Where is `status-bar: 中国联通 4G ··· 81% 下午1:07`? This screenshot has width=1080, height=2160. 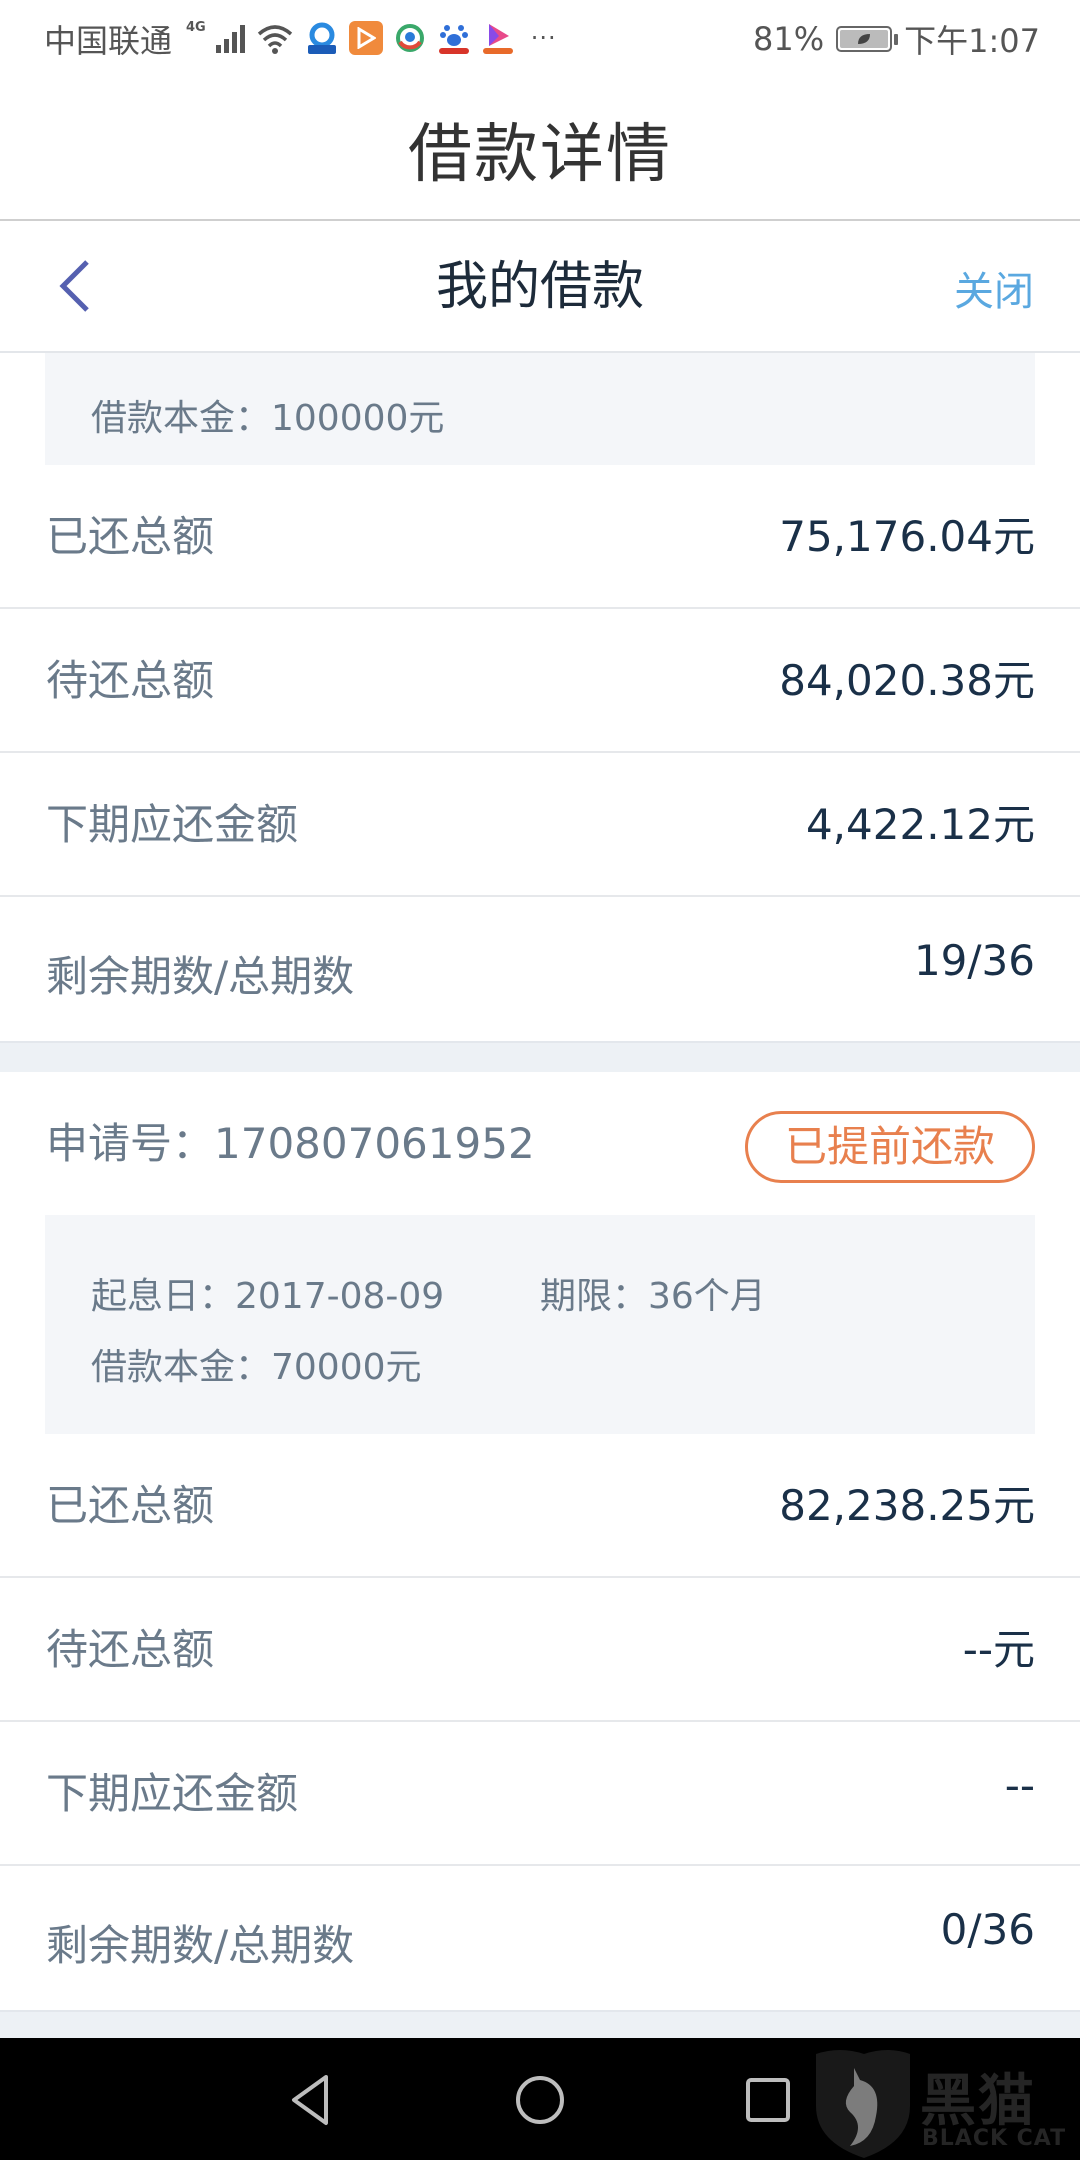 status-bar: 中国联通 4G ··· 81% 下午1:07 is located at coordinates (540, 39).